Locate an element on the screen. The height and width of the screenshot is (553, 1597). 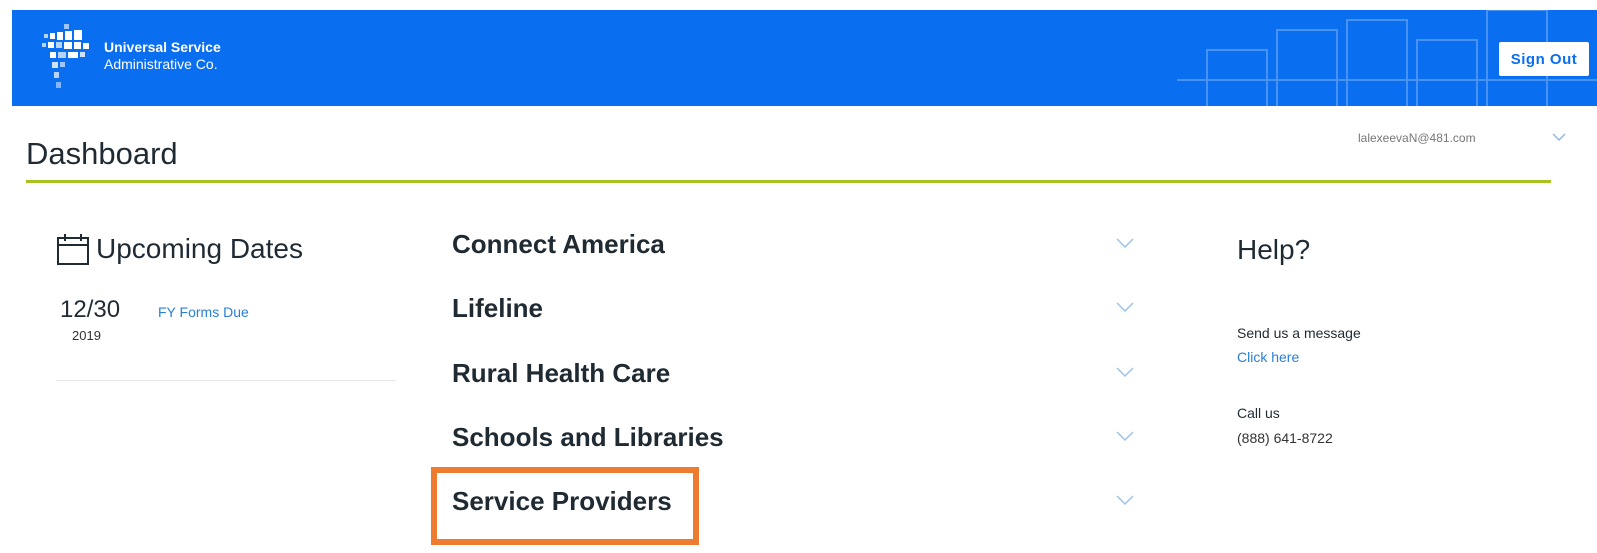
phone-number: (888) 641-8722 is located at coordinates (1285, 438).